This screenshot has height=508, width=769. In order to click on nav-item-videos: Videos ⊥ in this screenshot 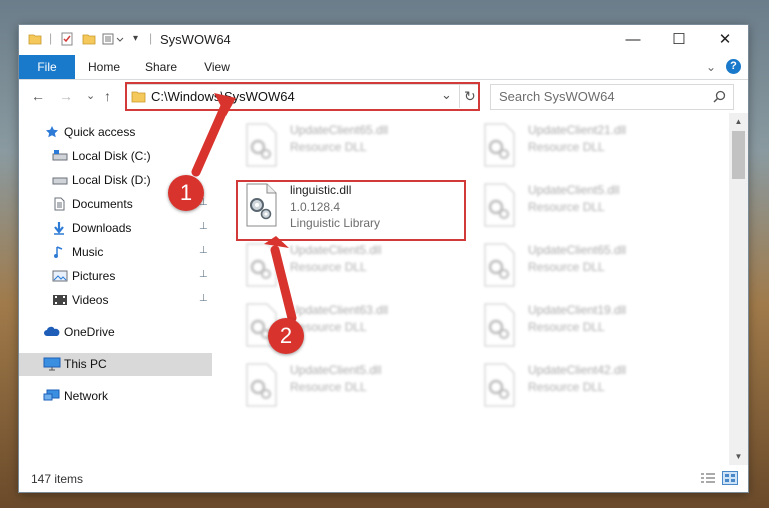, I will do `click(115, 300)`.